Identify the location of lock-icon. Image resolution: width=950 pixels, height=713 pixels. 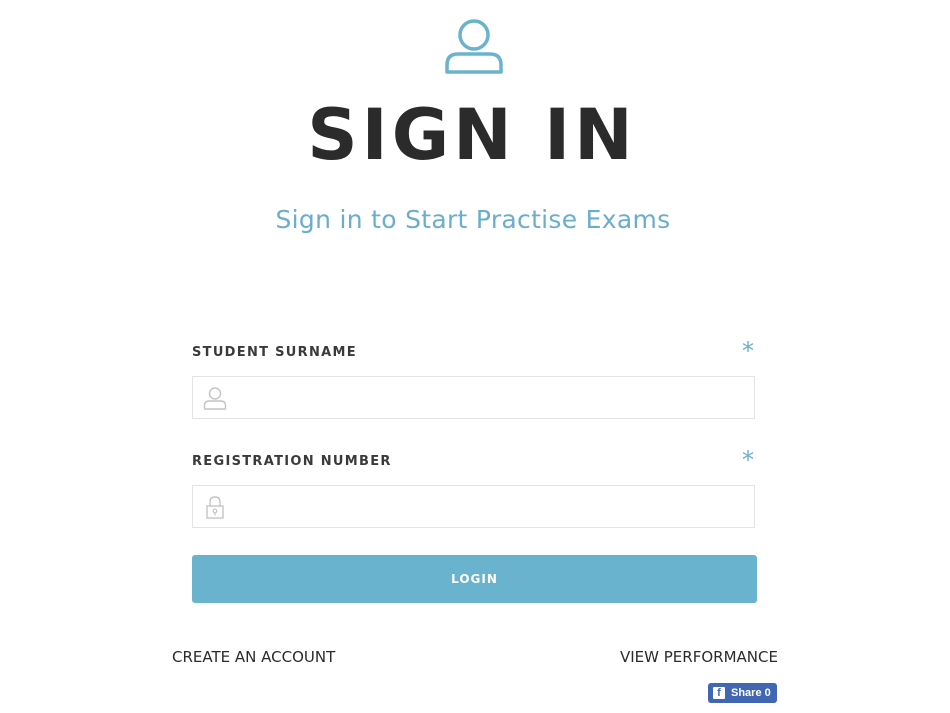
(215, 507).